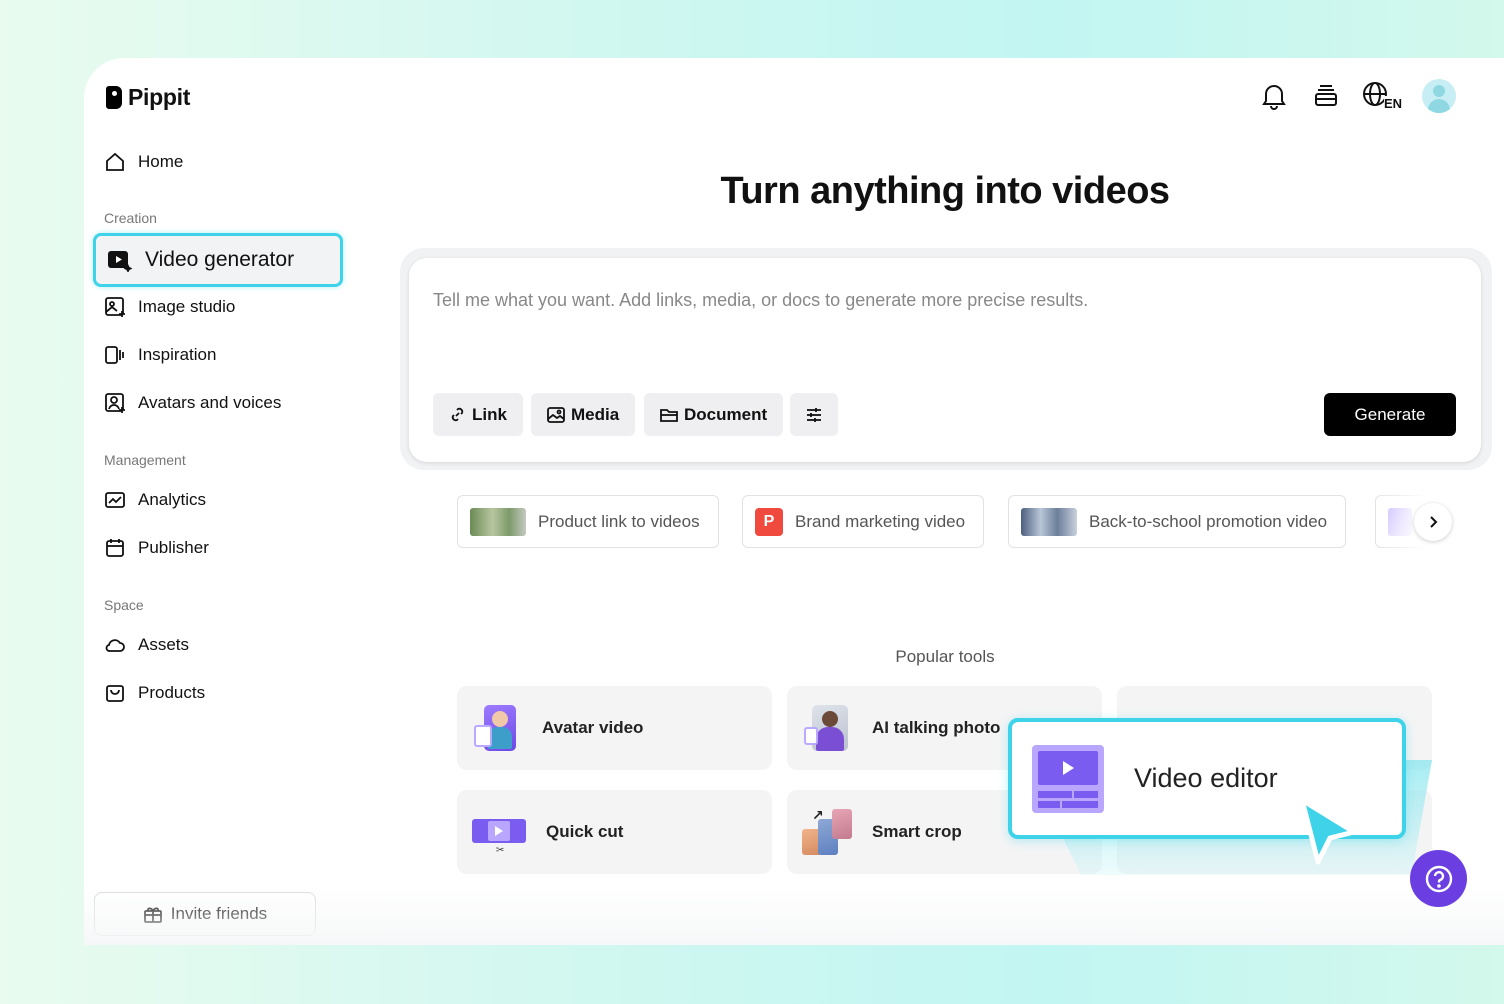  Describe the element at coordinates (177, 354) in the screenshot. I see `sidebar-item-label: Inspiration` at that location.